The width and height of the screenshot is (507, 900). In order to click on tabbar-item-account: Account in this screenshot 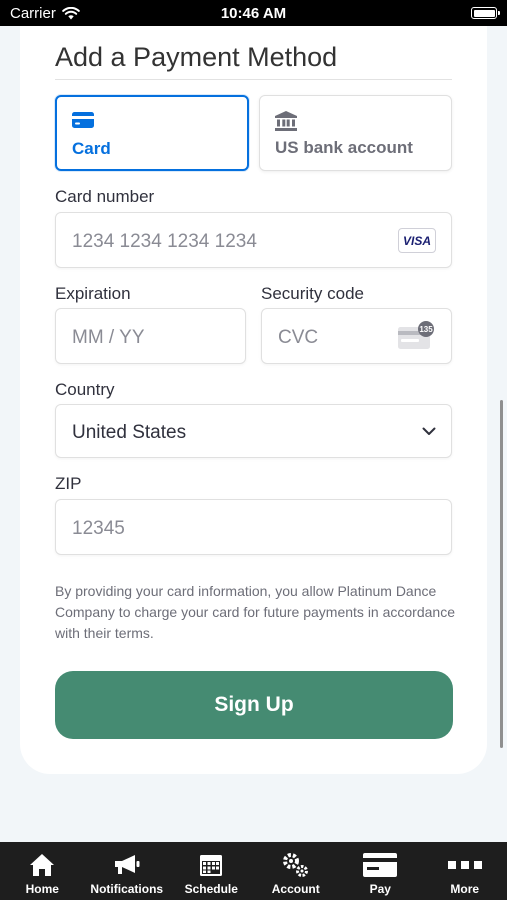, I will do `click(296, 871)`.